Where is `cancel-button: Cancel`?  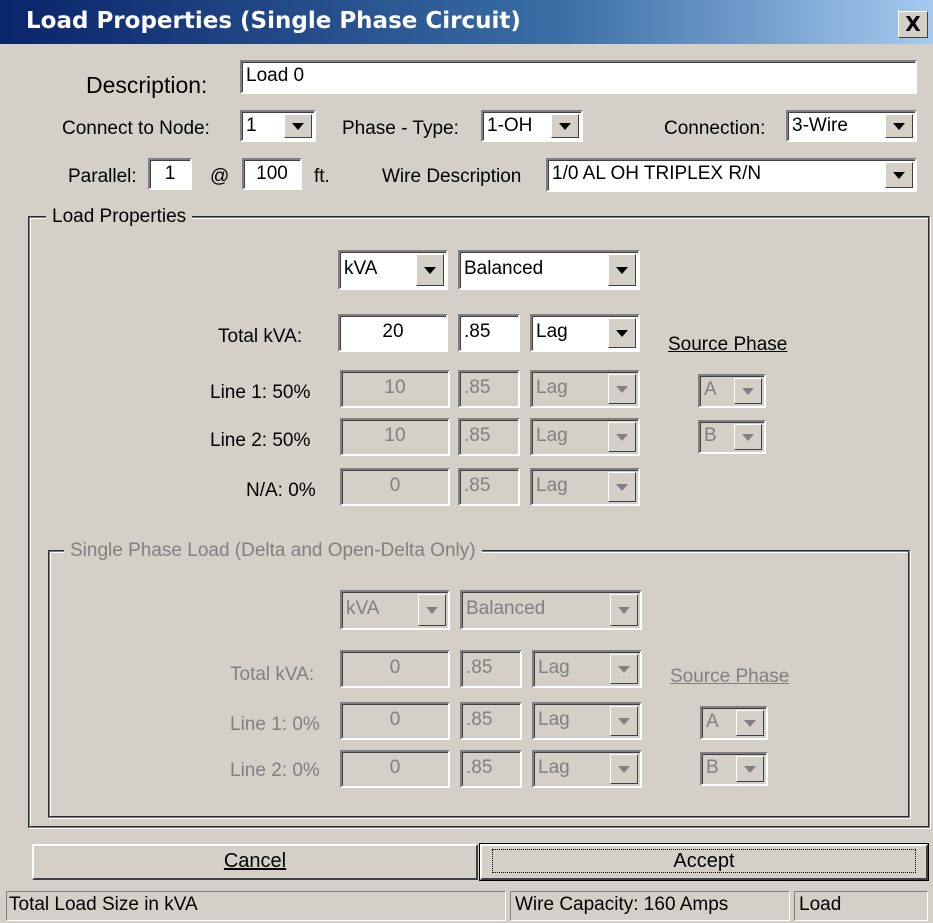 cancel-button: Cancel is located at coordinates (255, 862).